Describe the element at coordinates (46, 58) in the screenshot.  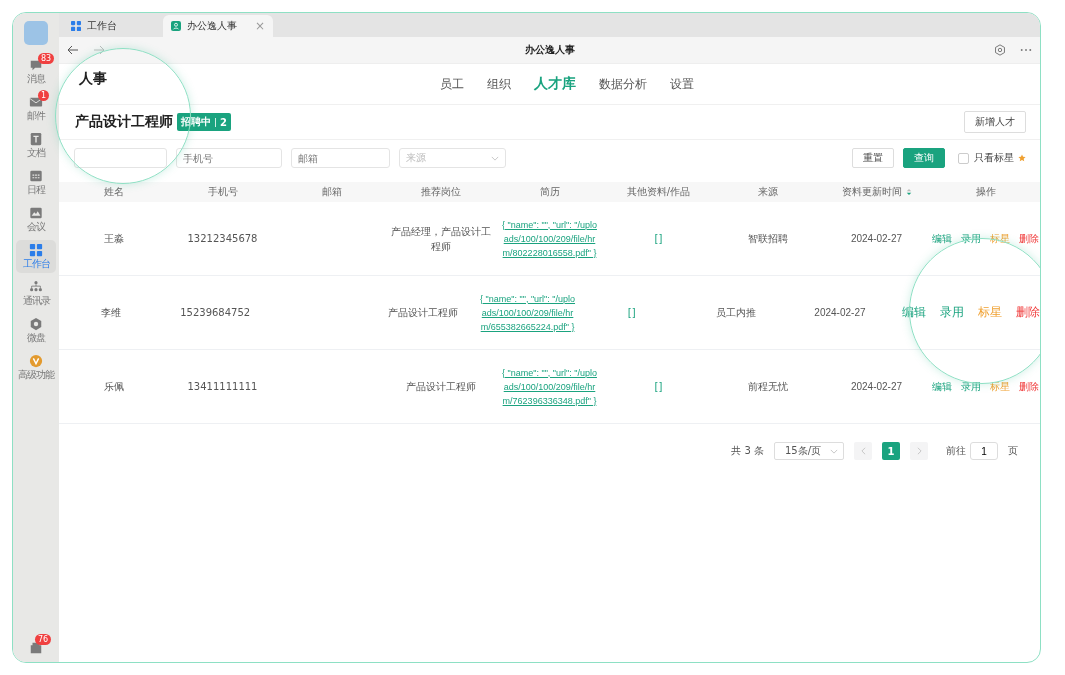
I see `unread-badge: 83` at that location.